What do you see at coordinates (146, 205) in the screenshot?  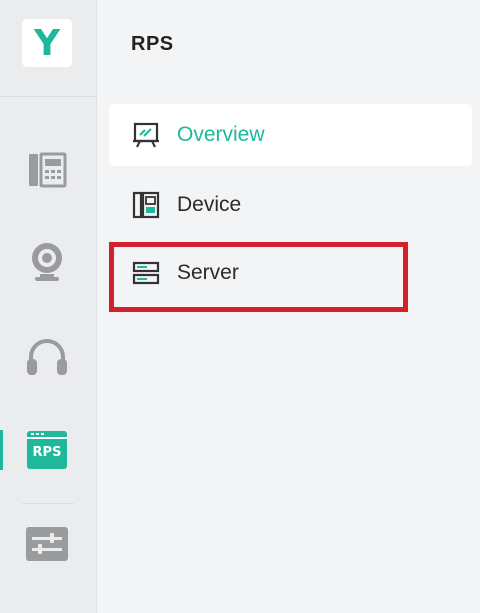 I see `device-icon` at bounding box center [146, 205].